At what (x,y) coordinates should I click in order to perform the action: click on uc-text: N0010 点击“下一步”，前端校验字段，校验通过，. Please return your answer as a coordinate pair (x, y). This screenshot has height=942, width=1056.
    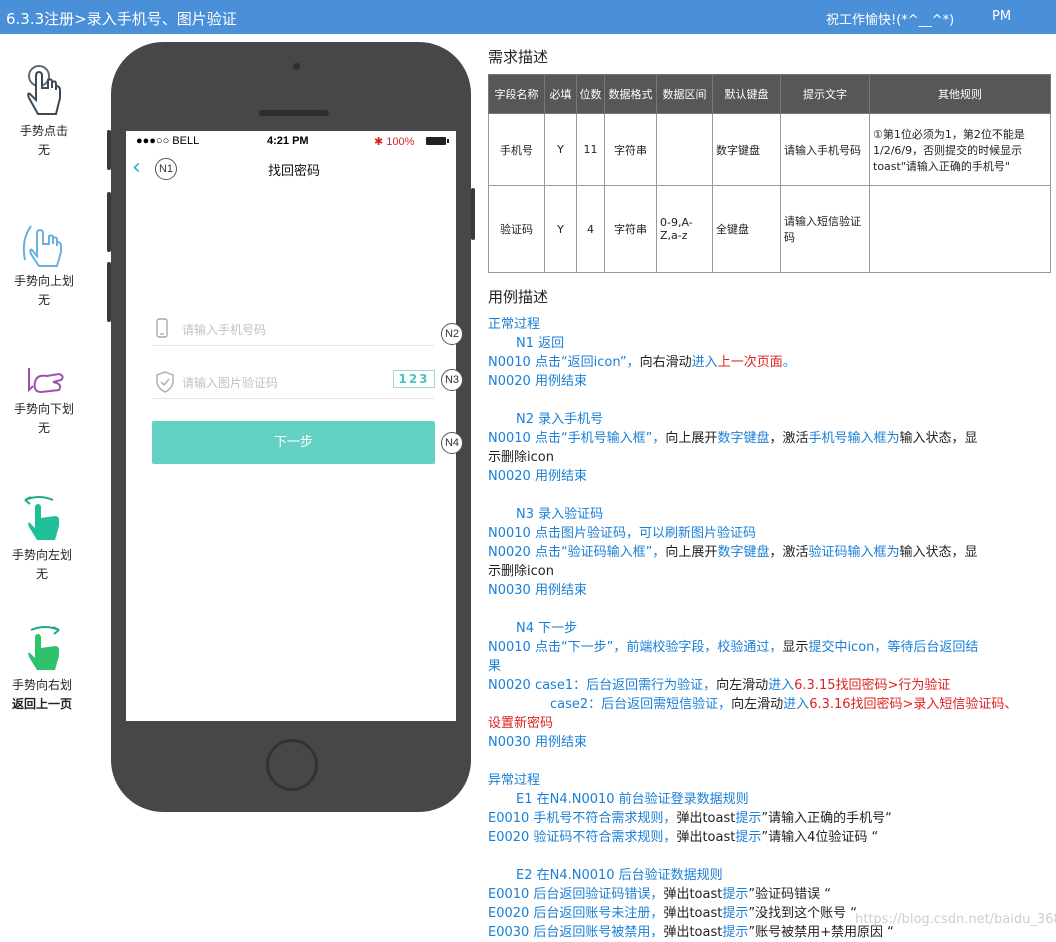
    Looking at the image, I should click on (635, 647).